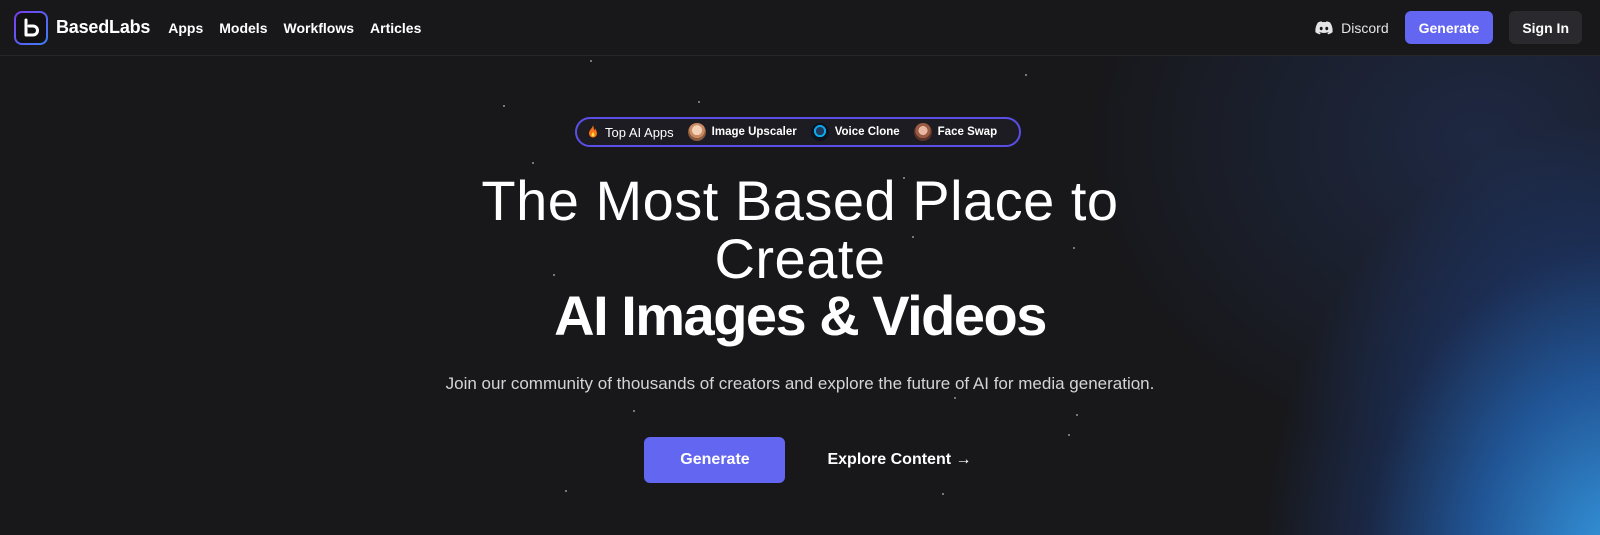 The image size is (1600, 535). What do you see at coordinates (1365, 27) in the screenshot?
I see `discord-label: Discord` at bounding box center [1365, 27].